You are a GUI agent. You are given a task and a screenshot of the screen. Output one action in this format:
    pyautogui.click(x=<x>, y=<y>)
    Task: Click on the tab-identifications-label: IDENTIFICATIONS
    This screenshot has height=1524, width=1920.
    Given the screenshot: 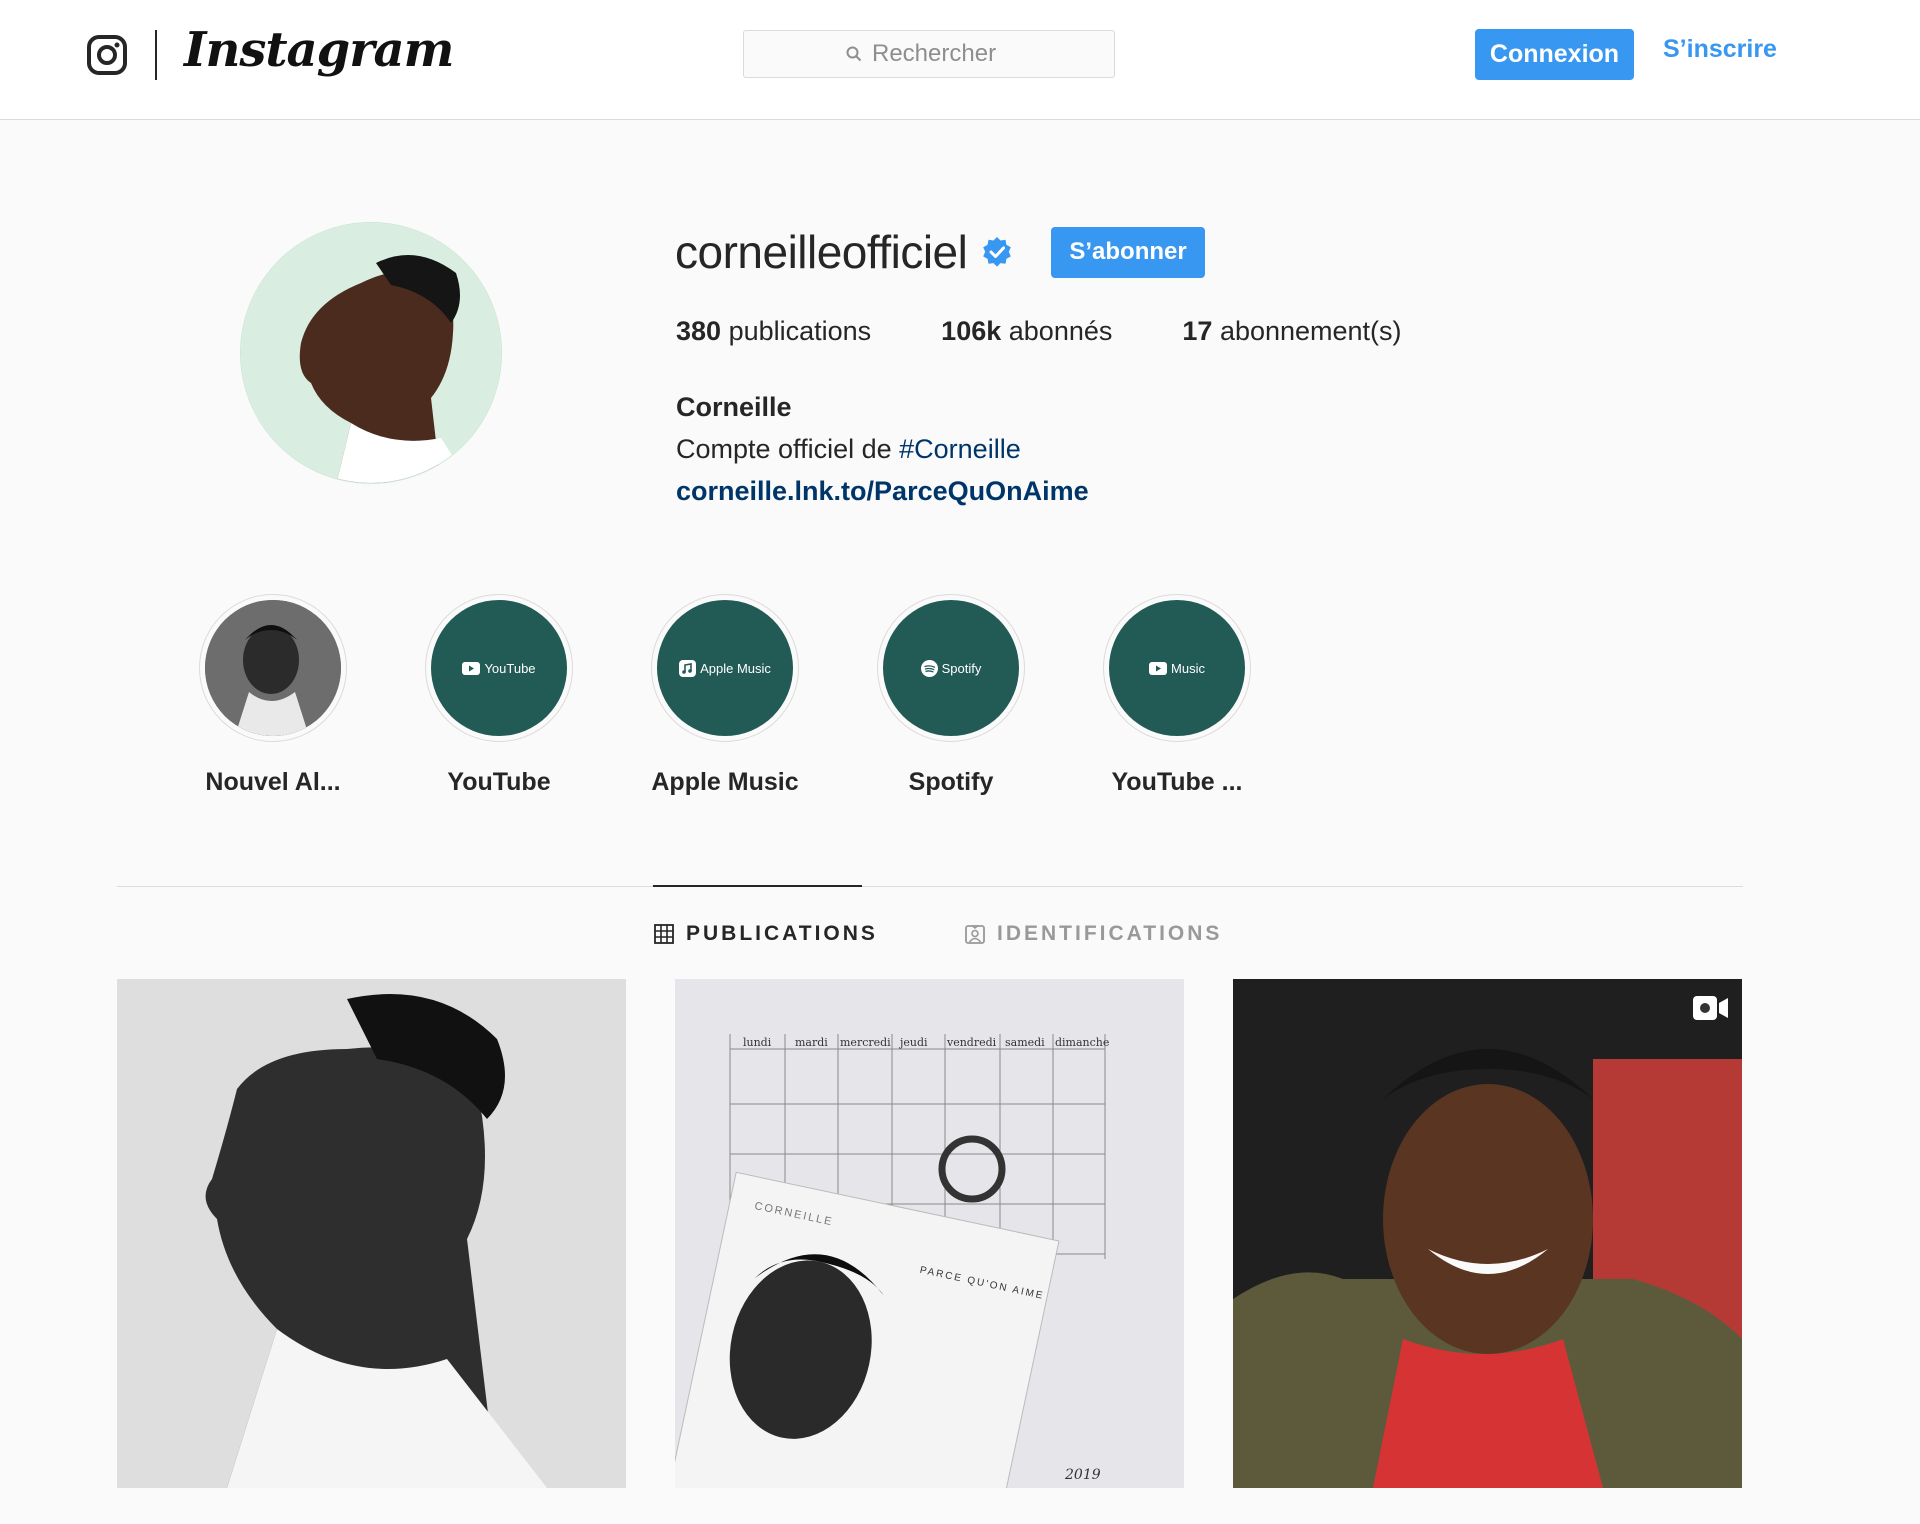 What is the action you would take?
    pyautogui.click(x=1110, y=933)
    